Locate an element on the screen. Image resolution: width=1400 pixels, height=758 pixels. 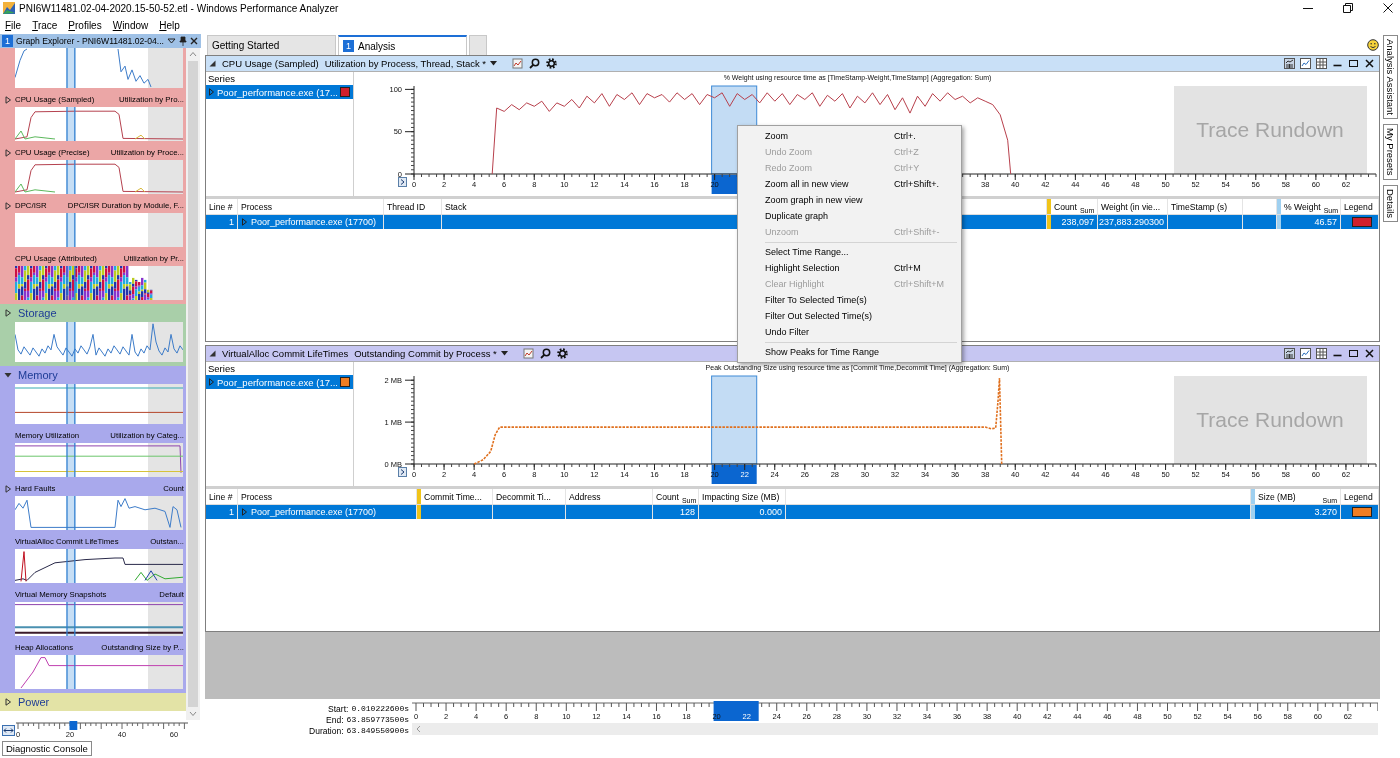
table-cell: 3.270 is located at coordinates (1325, 512).